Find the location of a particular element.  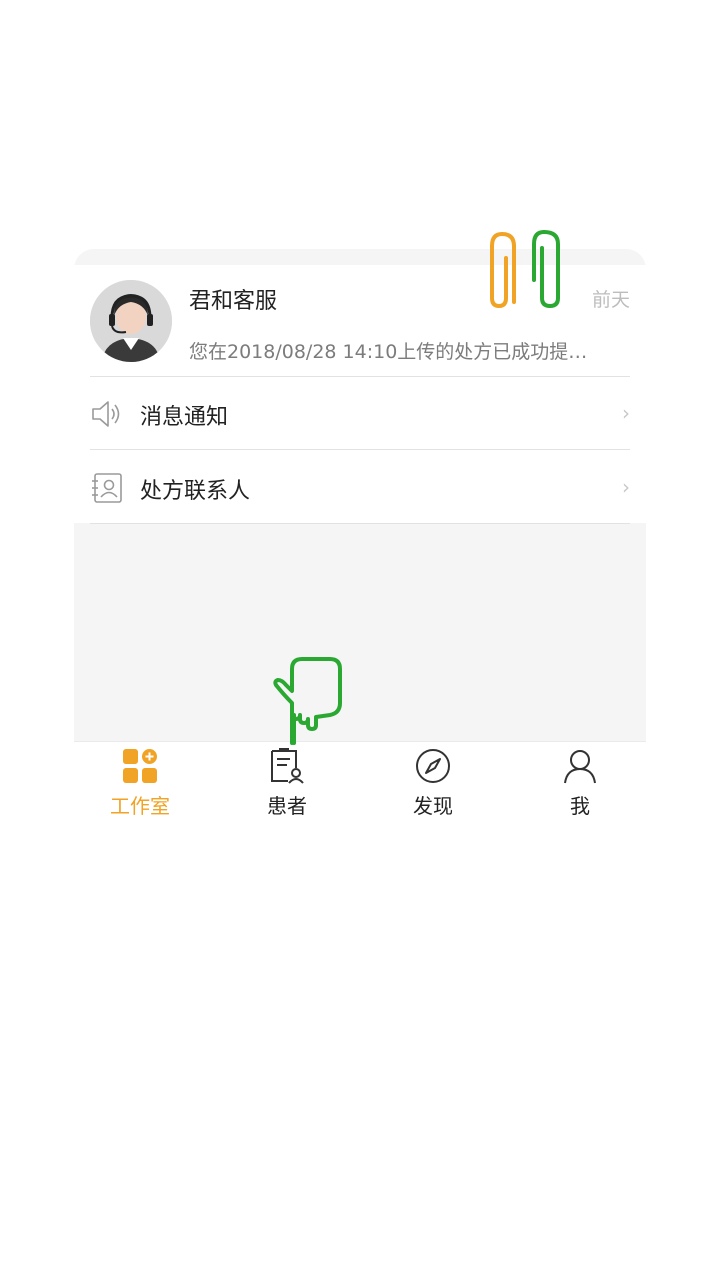

bottom-tab-bar: 工作室 患者 发现 我 is located at coordinates (360, 781).